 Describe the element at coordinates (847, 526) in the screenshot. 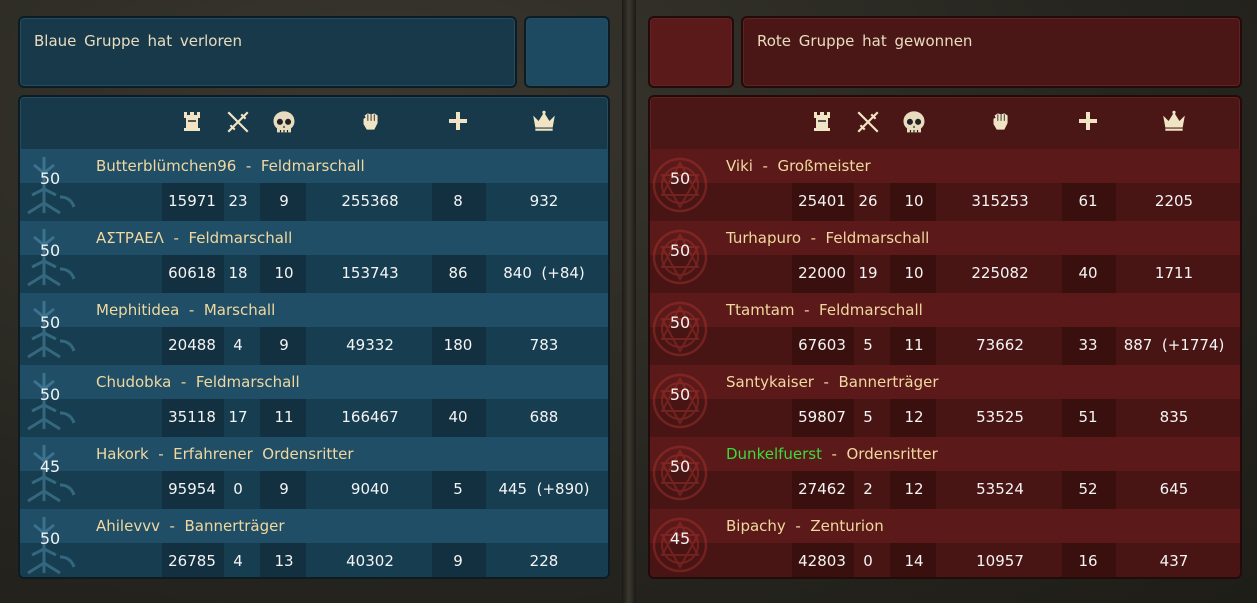

I see `player-rank: Zenturion` at that location.